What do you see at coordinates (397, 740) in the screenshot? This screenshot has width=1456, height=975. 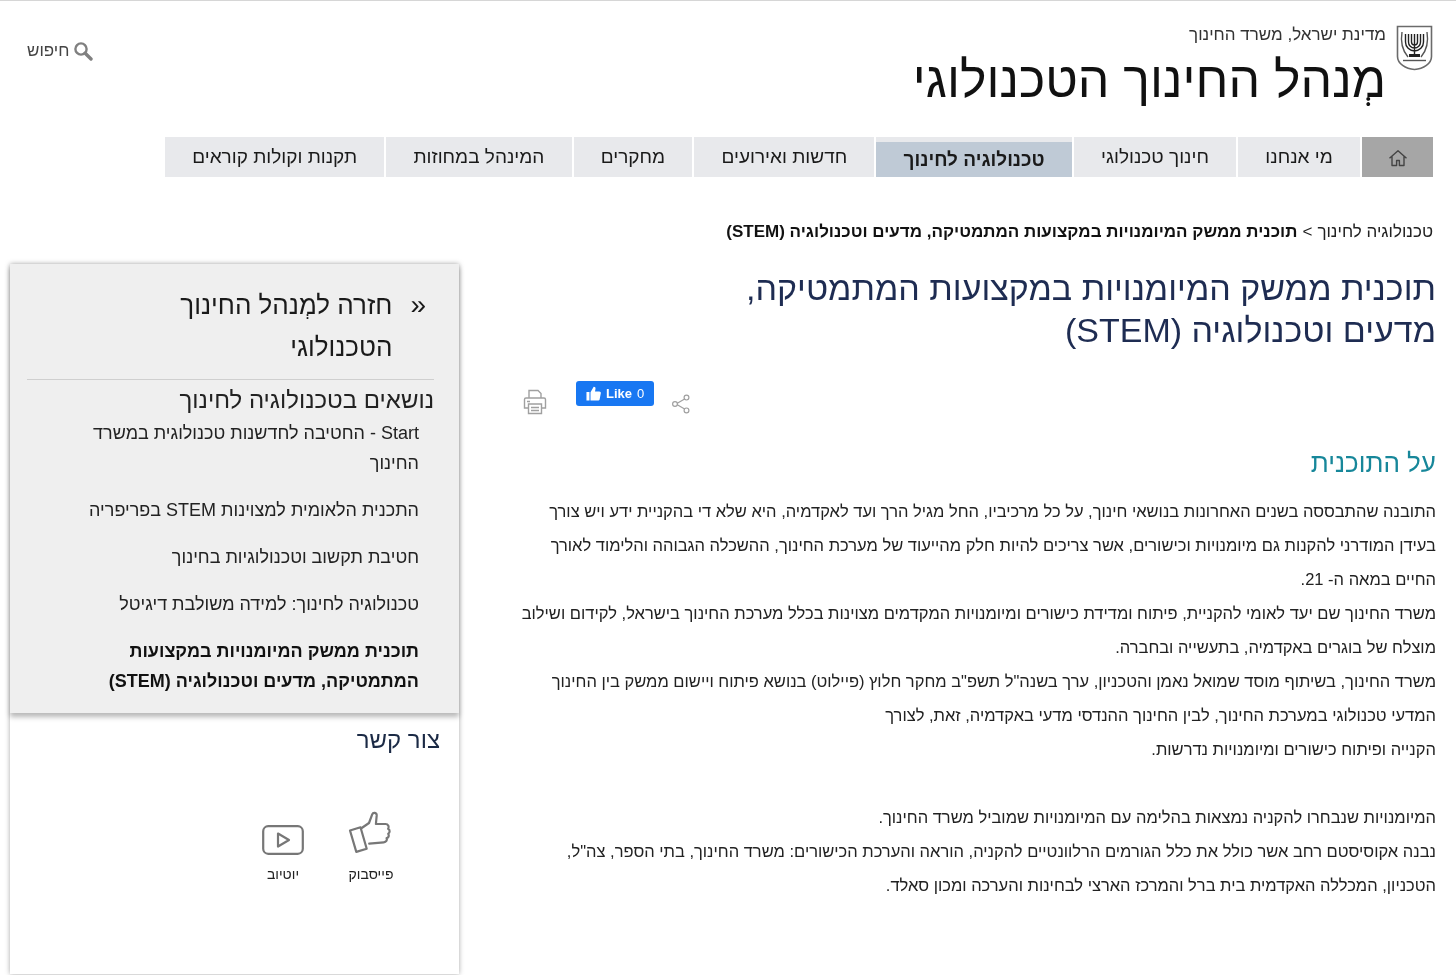 I see `contact-heading: צור קשר` at bounding box center [397, 740].